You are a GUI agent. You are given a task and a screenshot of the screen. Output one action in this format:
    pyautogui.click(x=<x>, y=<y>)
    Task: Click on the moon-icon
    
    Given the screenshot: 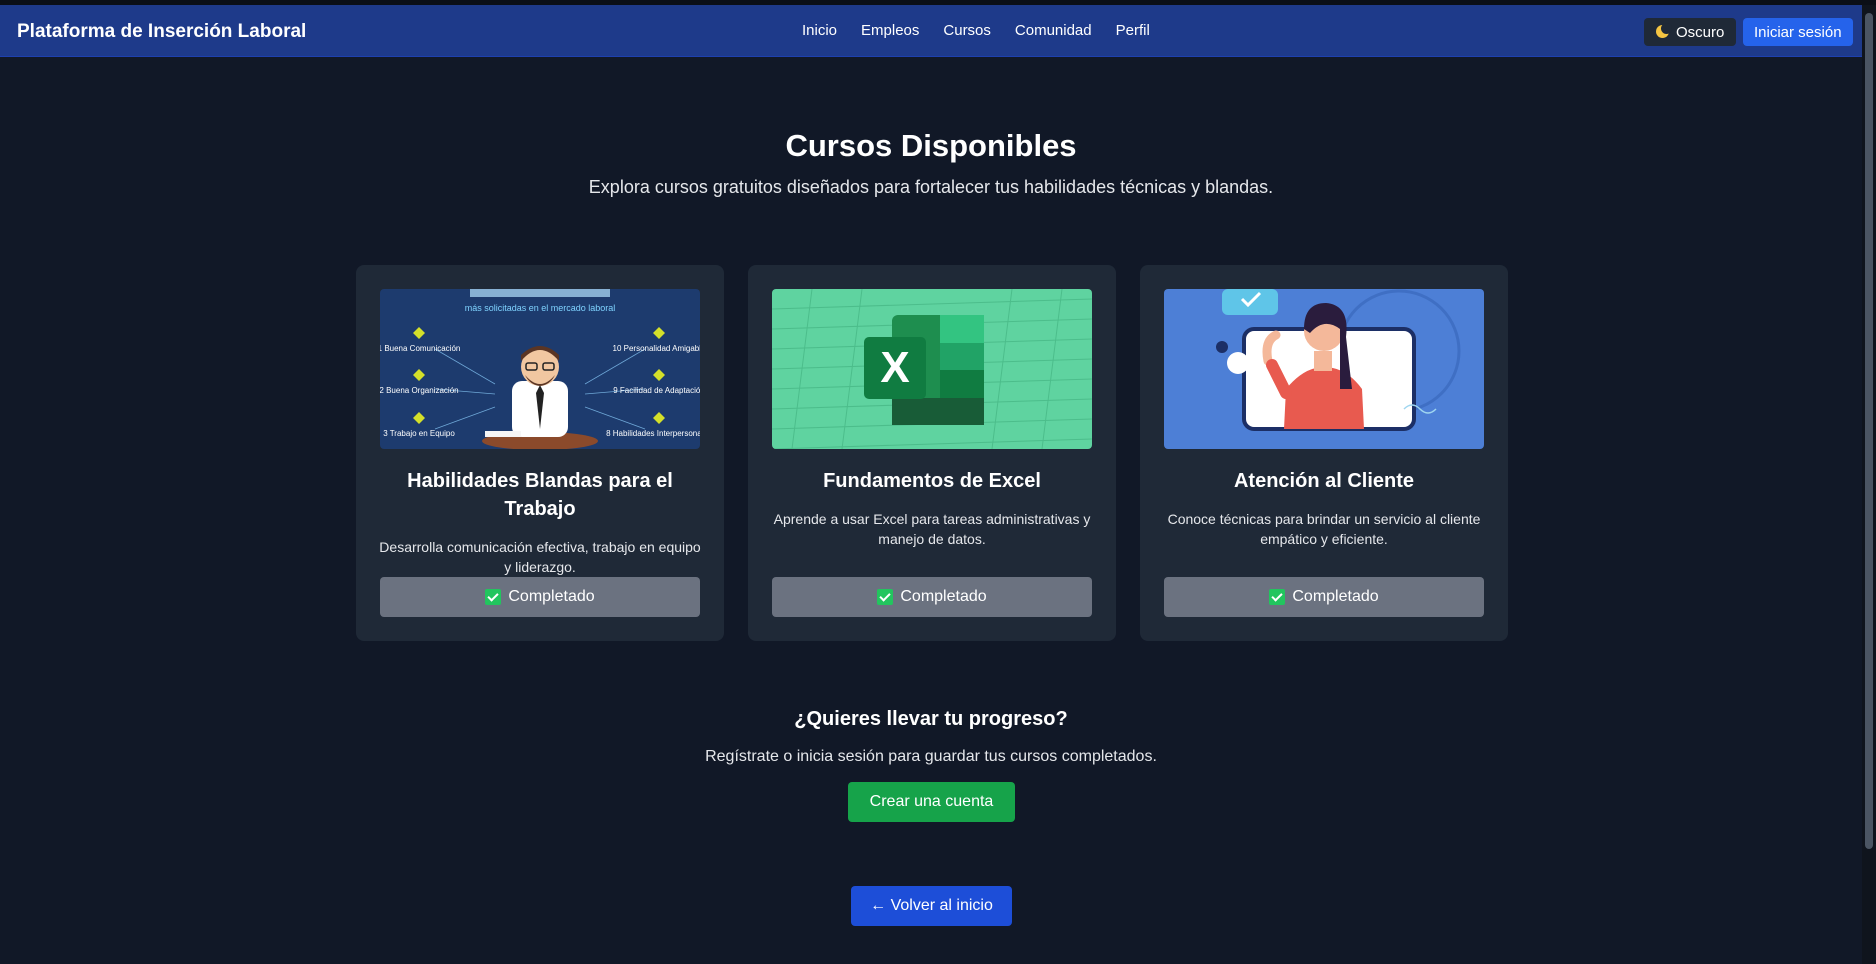 What is the action you would take?
    pyautogui.click(x=1664, y=31)
    